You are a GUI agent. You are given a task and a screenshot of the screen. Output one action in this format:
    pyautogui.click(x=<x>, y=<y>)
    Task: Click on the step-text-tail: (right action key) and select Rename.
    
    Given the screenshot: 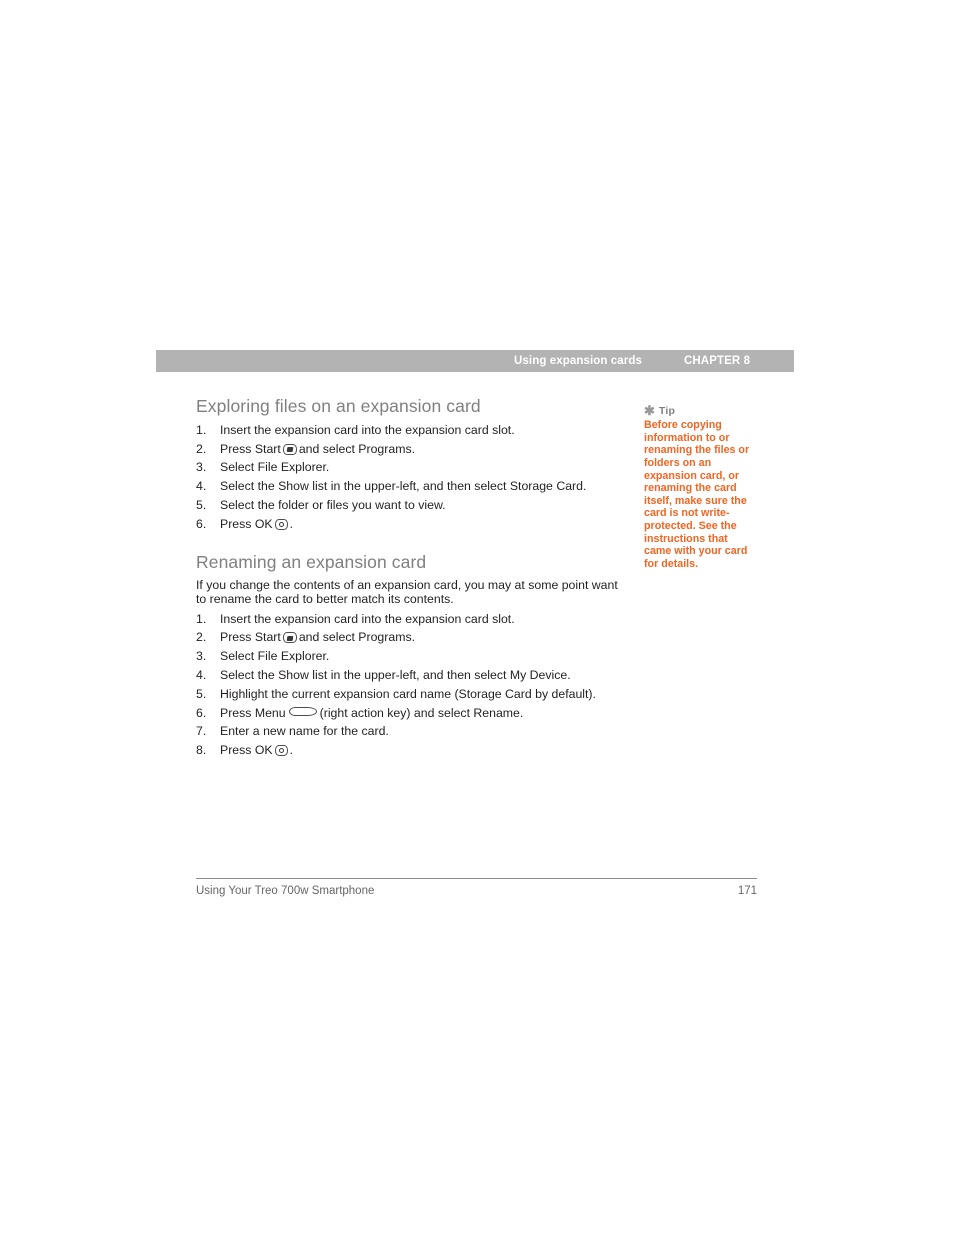 What is the action you would take?
    pyautogui.click(x=421, y=712)
    